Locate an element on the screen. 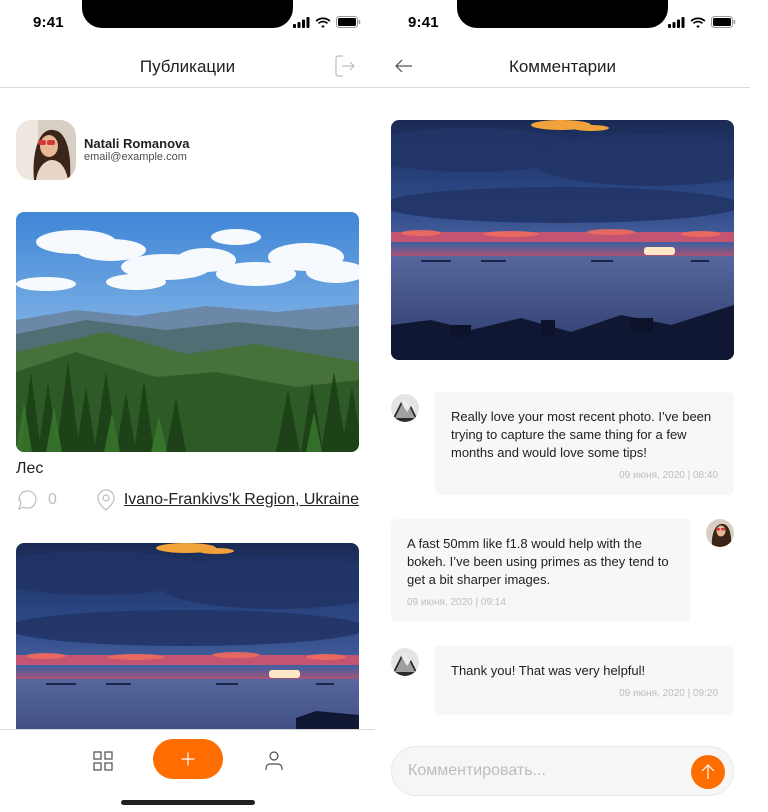  comments-link: 0 is located at coordinates (36, 500).